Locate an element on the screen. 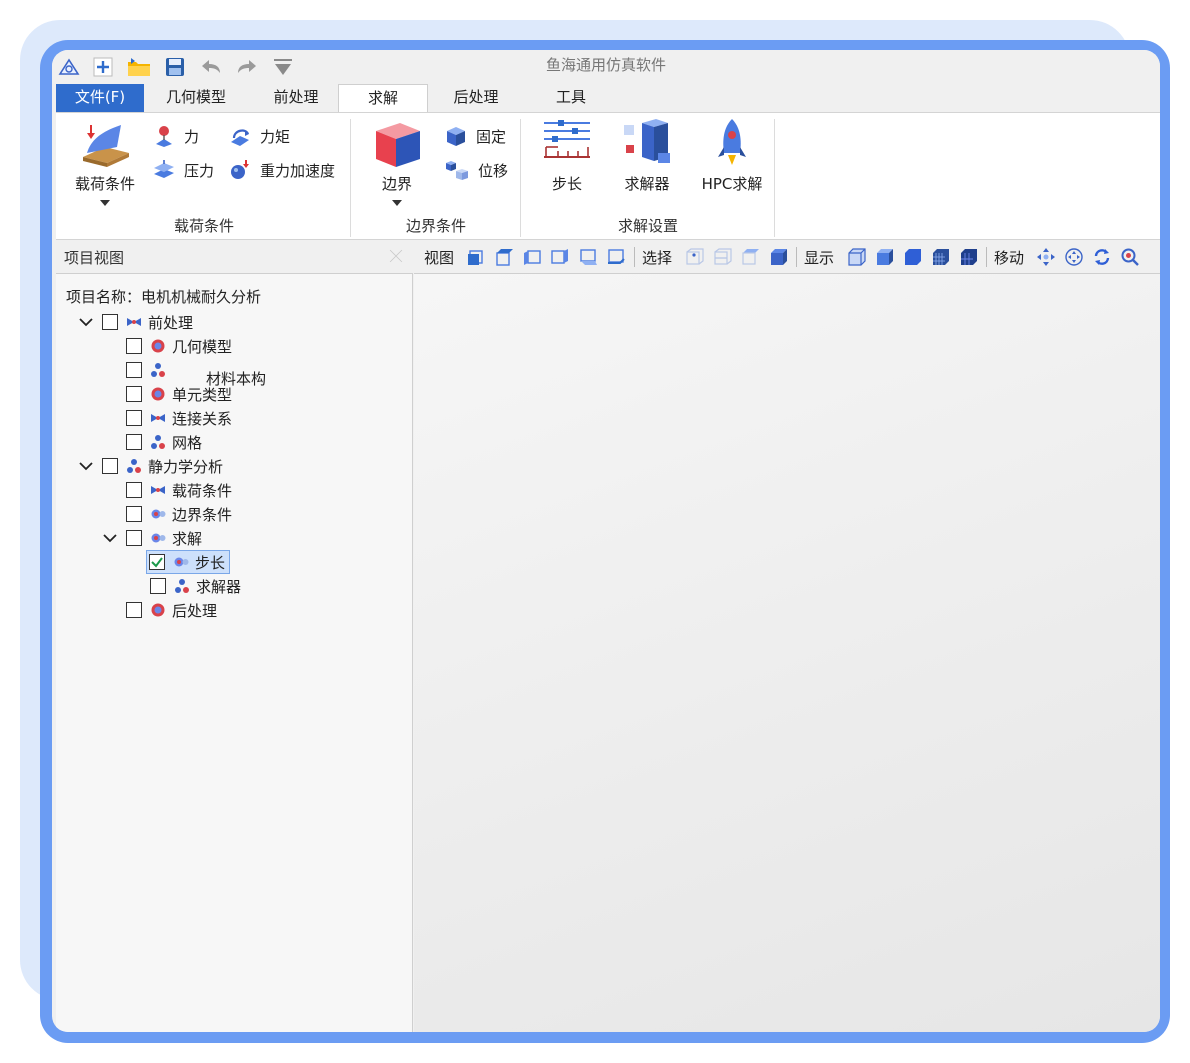 Image resolution: width=1190 pixels, height=1063 pixels. tree-label: 单元类型 is located at coordinates (202, 394).